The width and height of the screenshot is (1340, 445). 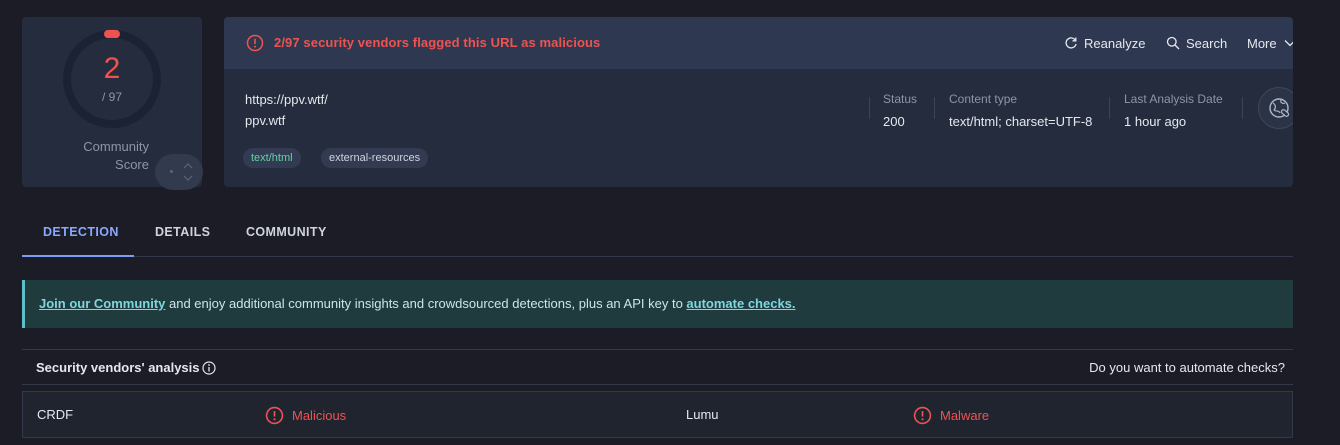 I want to click on last-analysis-label: Last Analysis Date, so click(x=1173, y=99).